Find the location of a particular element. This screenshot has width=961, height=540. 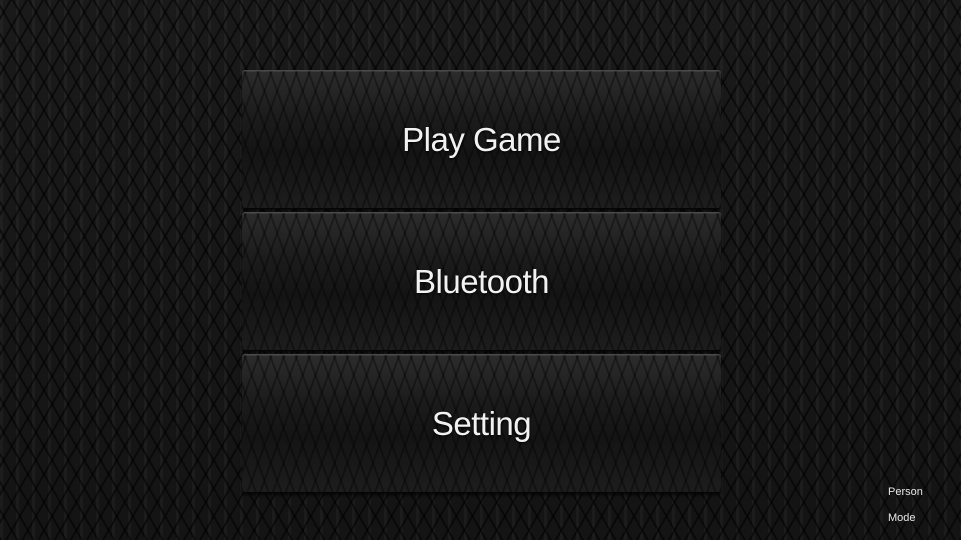

mode-line-2: Mode is located at coordinates (902, 518).